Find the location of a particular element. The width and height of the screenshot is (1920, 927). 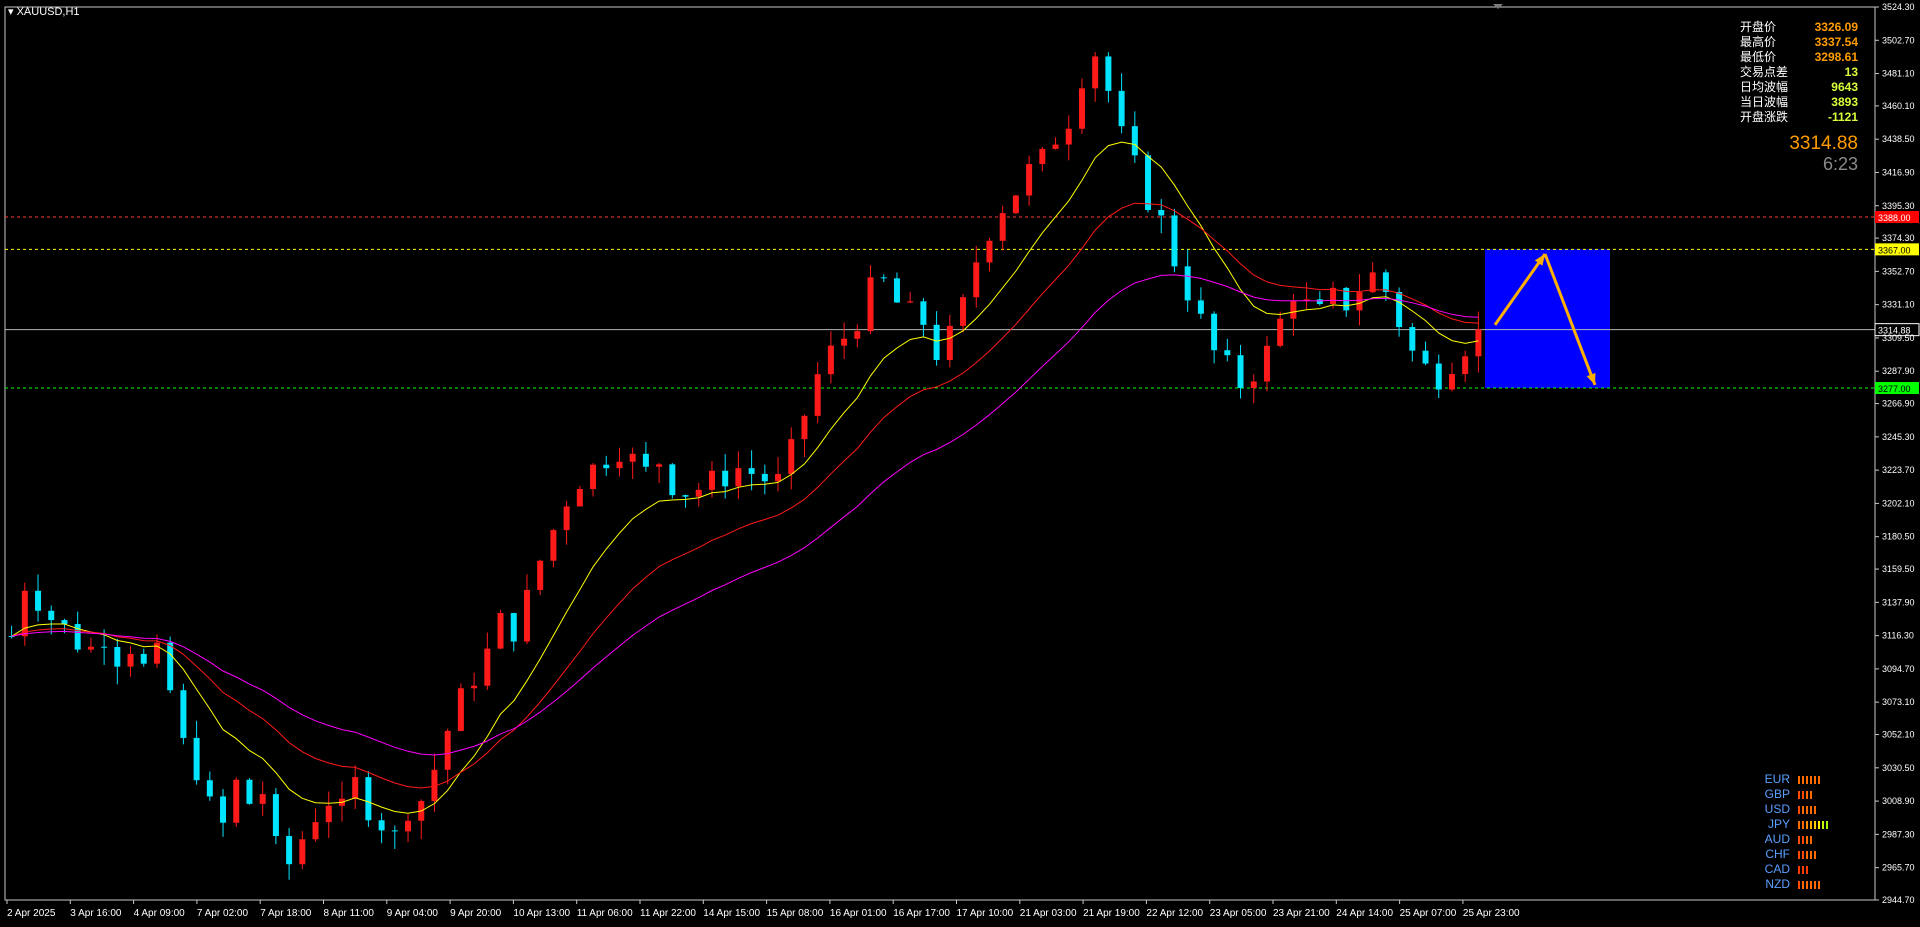

open-change-value: -1121 is located at coordinates (1842, 117).